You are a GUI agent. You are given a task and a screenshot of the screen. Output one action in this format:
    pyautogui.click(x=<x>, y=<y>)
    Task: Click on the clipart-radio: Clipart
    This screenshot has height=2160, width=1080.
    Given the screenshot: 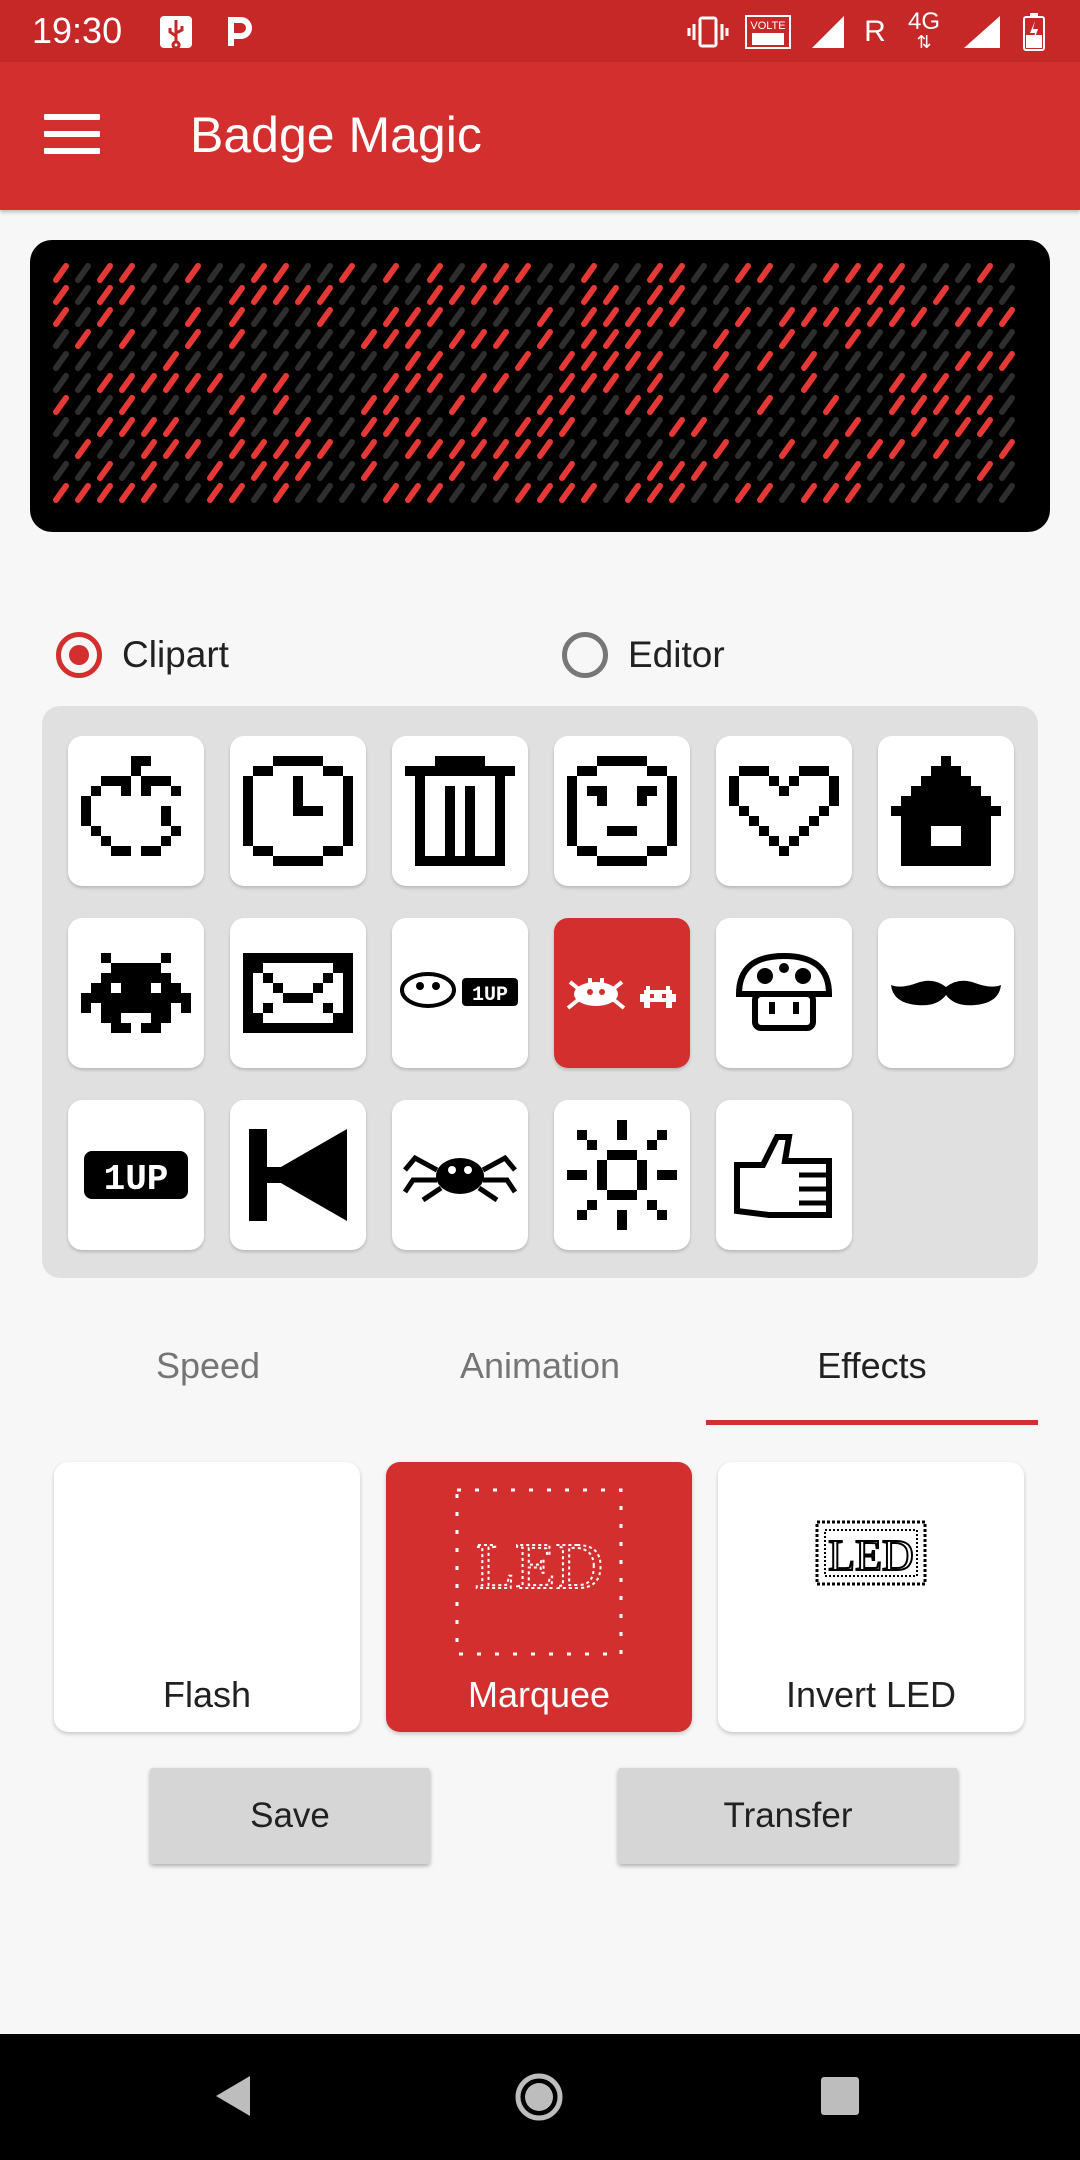 What is the action you would take?
    pyautogui.click(x=142, y=655)
    